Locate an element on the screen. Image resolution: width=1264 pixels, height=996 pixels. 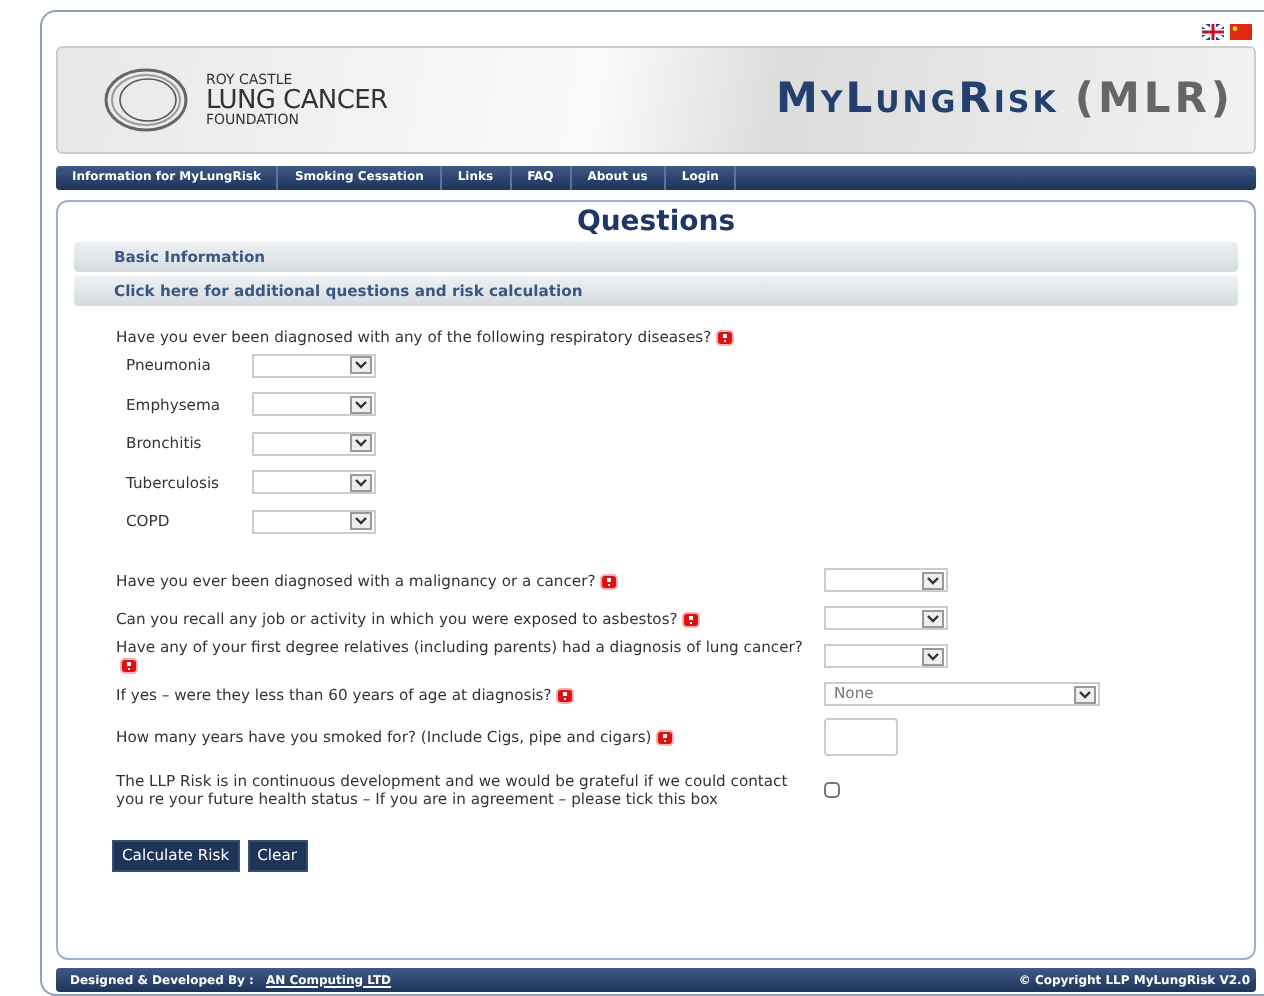
page-heading: Questions is located at coordinates (656, 223).